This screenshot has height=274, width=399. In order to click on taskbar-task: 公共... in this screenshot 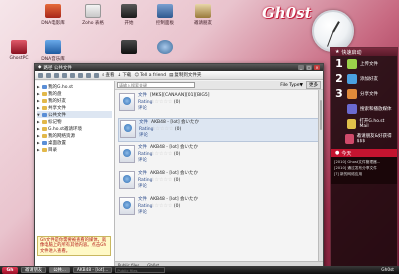, I will do `click(59, 270)`.